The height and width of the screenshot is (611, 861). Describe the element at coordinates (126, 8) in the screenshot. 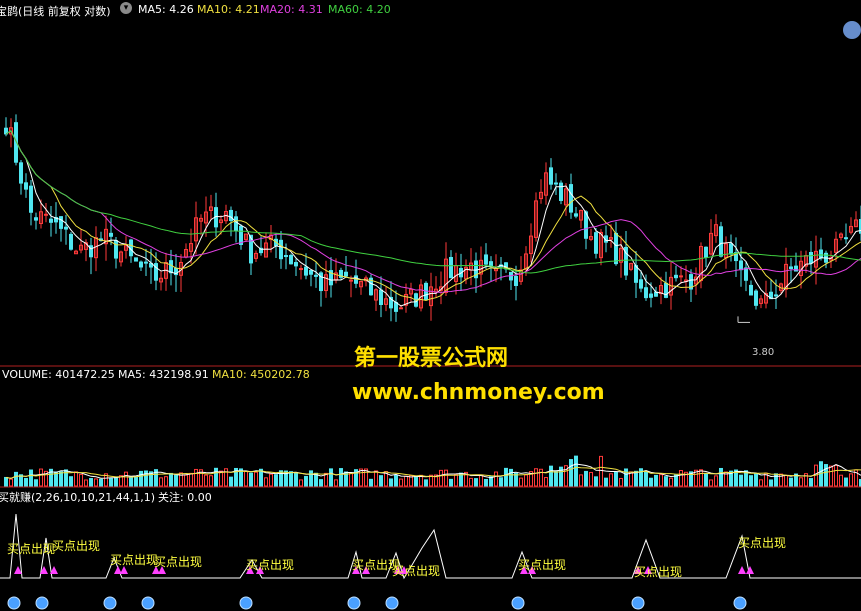

I see `chevron-down-icon: ▾` at that location.